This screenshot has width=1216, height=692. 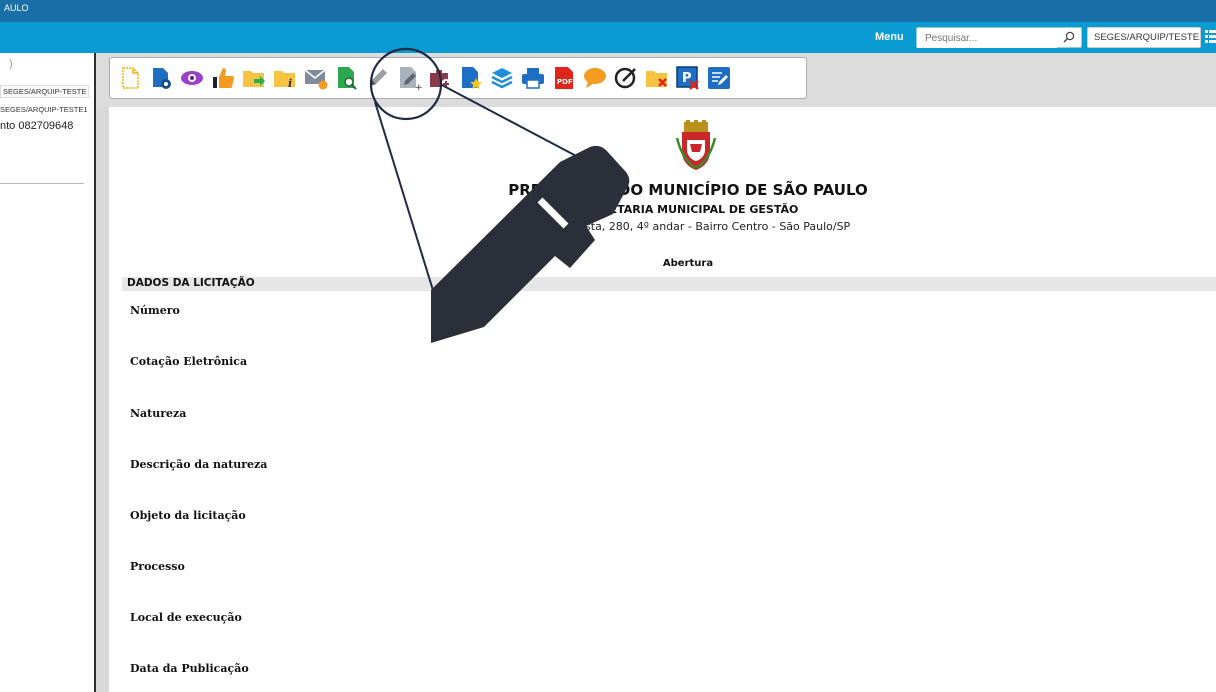 I want to click on org-name: PREFEITURA DO MUNICÍPIO DE SÃO PAULO, so click(x=688, y=190).